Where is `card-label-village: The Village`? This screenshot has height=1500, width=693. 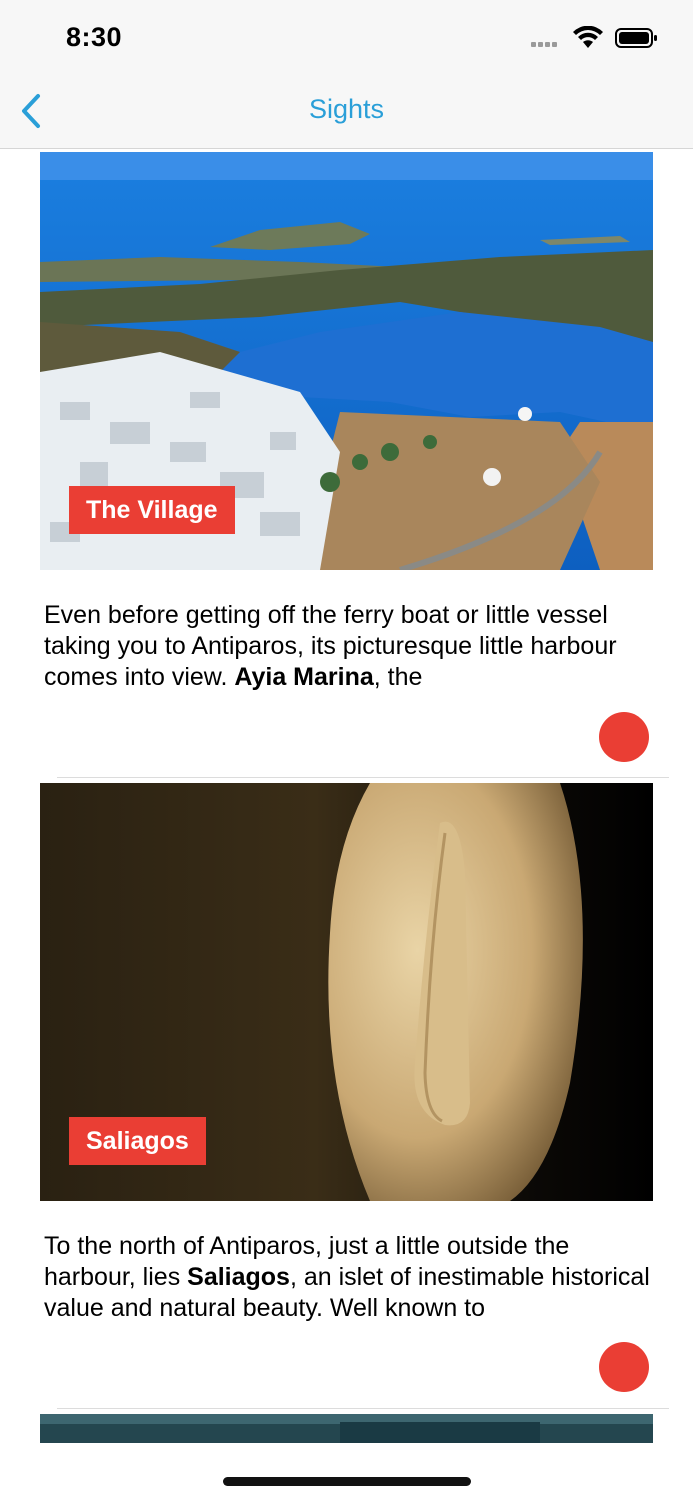 card-label-village: The Village is located at coordinates (152, 510).